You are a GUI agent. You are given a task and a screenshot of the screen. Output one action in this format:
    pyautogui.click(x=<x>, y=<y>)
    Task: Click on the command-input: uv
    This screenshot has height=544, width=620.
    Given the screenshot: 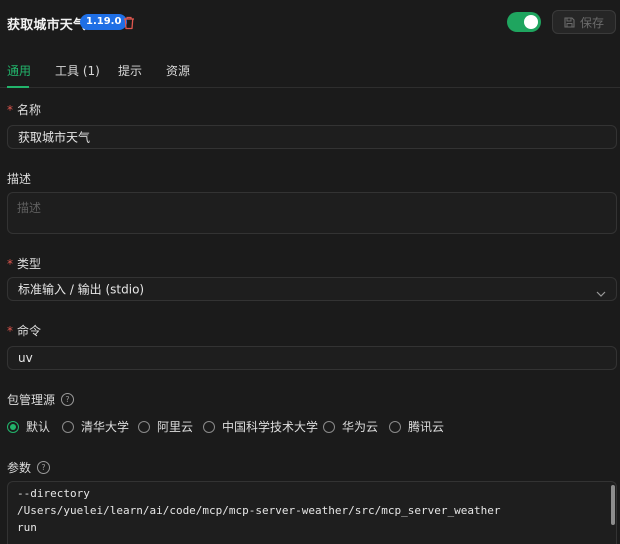 What is the action you would take?
    pyautogui.click(x=312, y=358)
    